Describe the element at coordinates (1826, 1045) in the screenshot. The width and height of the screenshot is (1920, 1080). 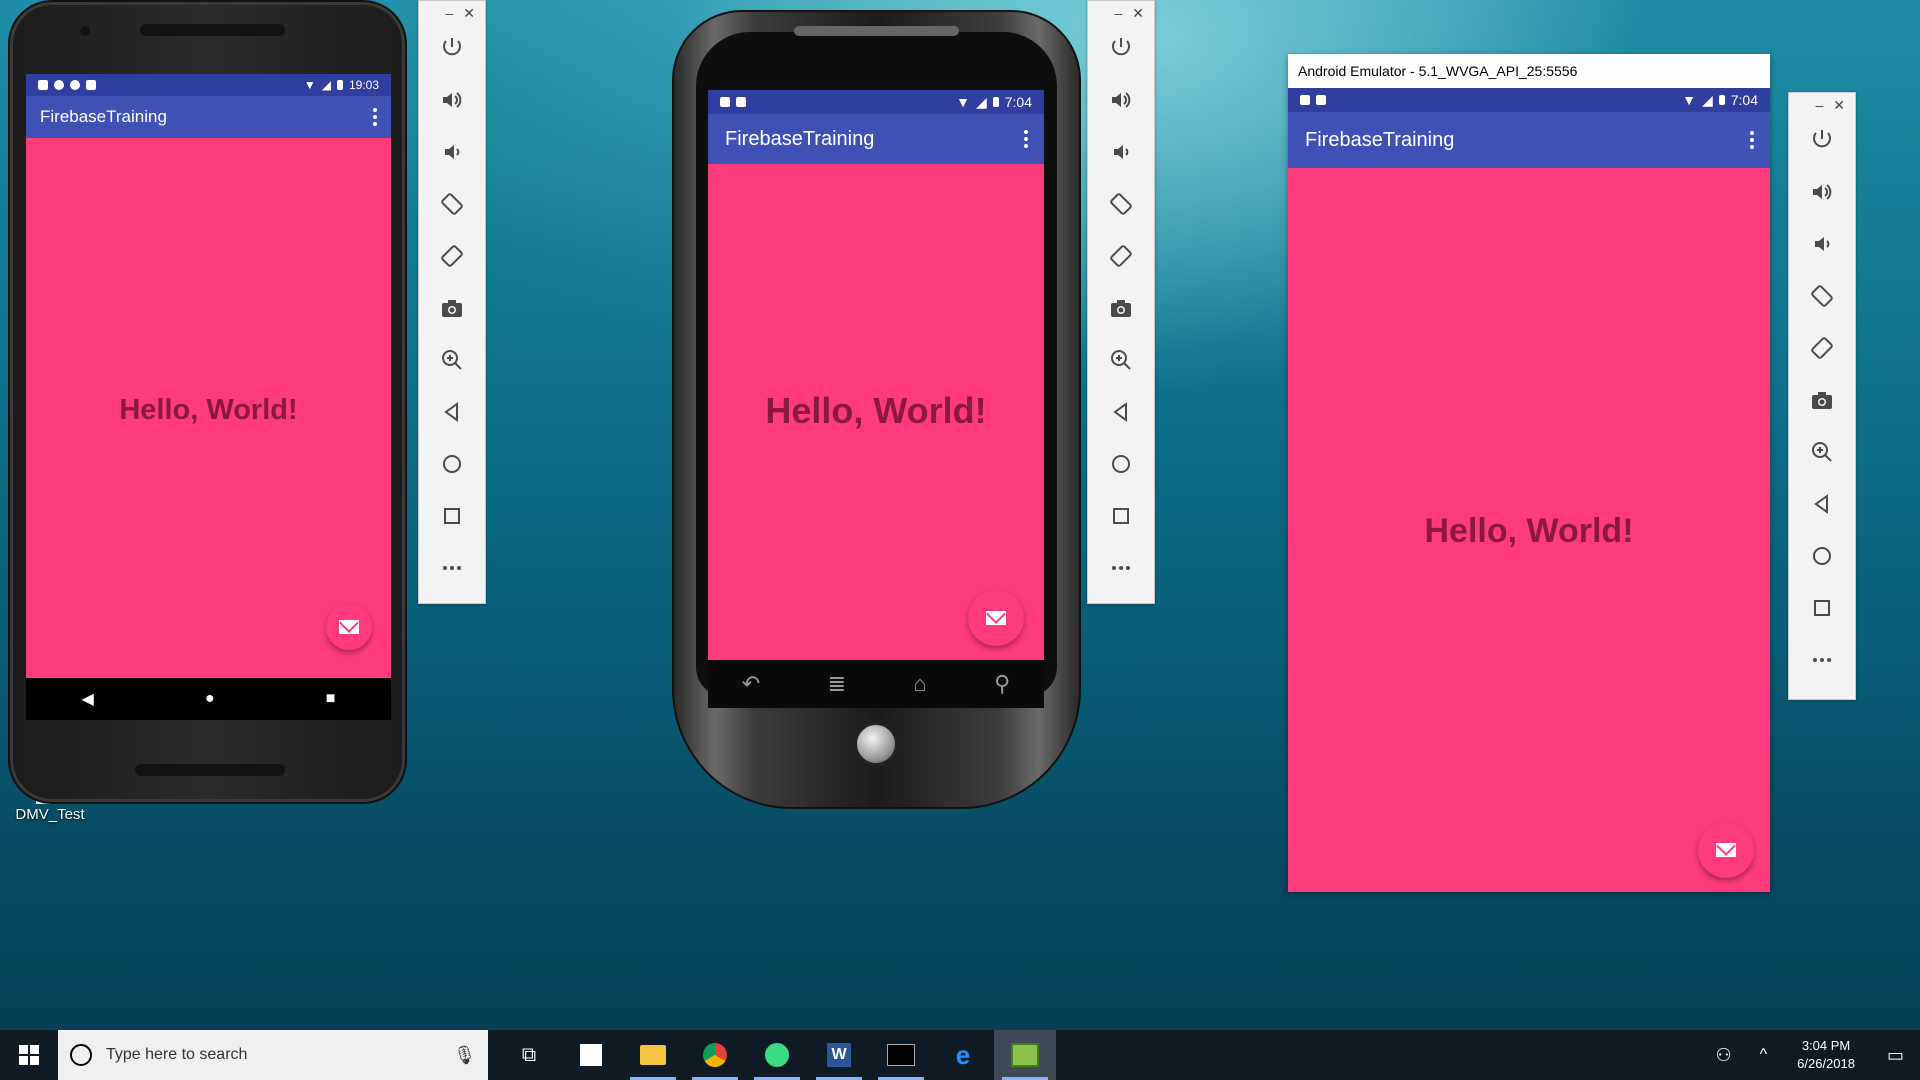
I see `clock-time: 3:04 PM` at that location.